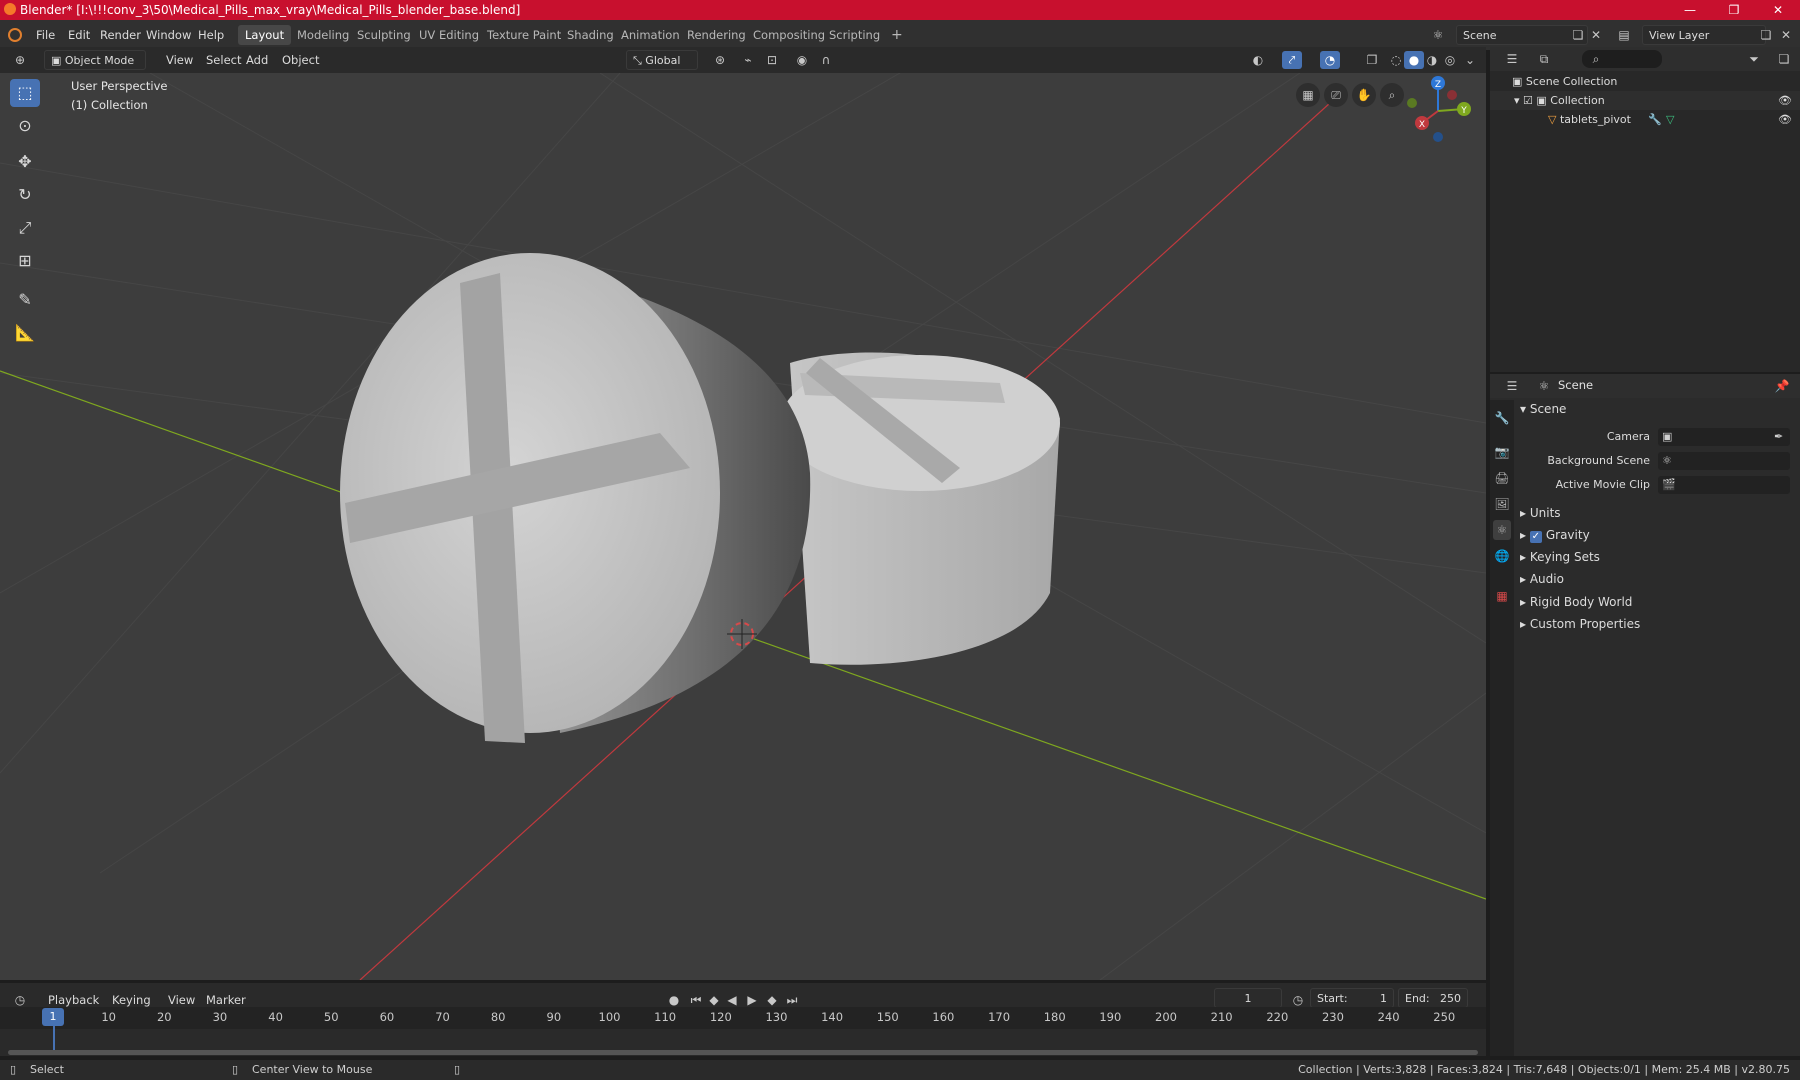 The width and height of the screenshot is (1800, 1080). I want to click on new-collection-icon: ❏, so click(1784, 59).